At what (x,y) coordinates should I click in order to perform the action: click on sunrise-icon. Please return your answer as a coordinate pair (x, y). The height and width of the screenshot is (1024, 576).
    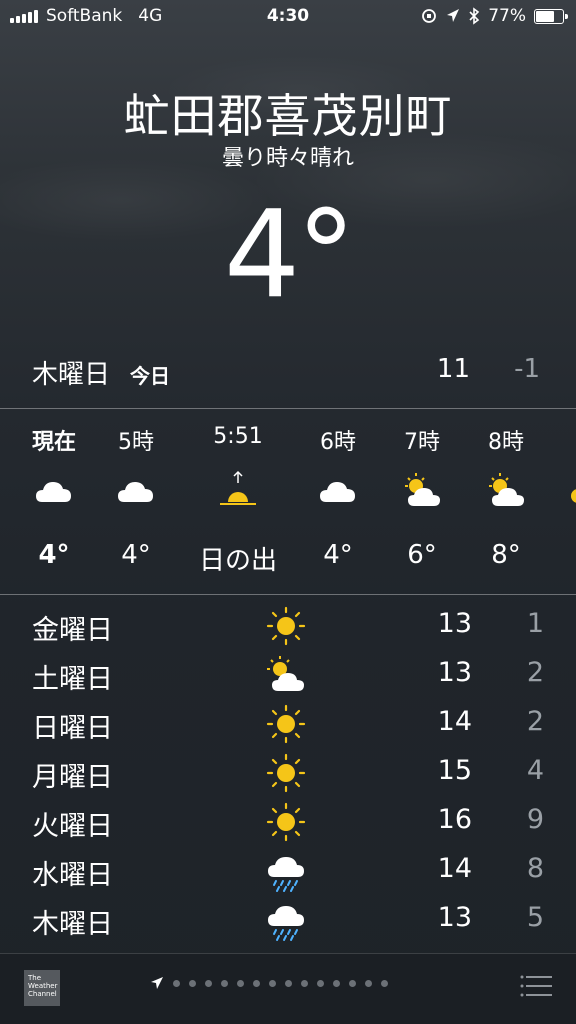
    Looking at the image, I should click on (238, 487).